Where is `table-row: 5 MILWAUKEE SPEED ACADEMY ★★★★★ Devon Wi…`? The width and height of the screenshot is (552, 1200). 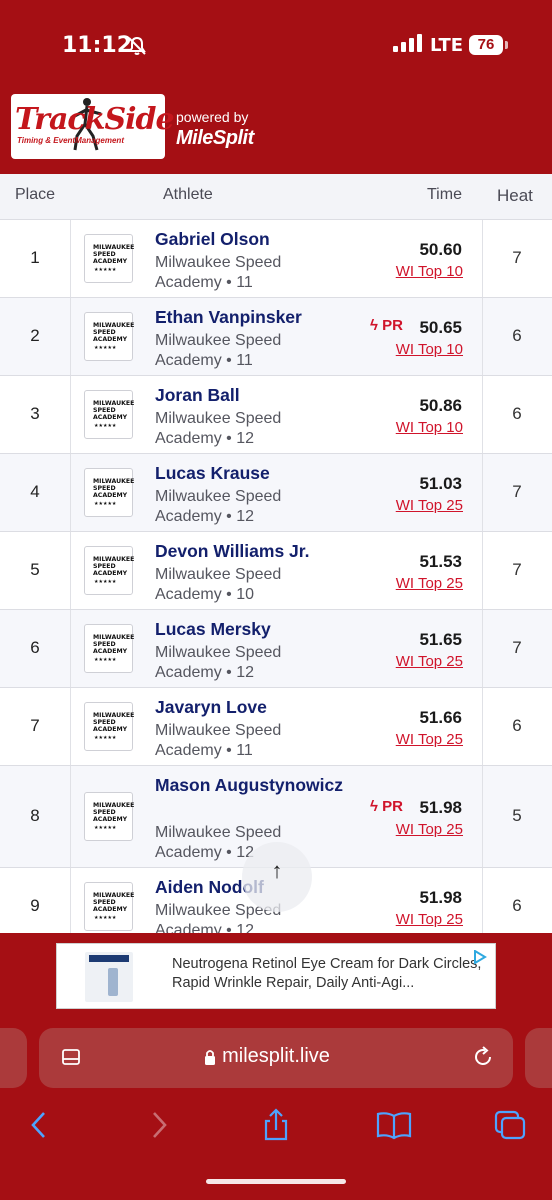
table-row: 5 MILWAUKEE SPEED ACADEMY ★★★★★ Devon Wi… is located at coordinates (276, 571).